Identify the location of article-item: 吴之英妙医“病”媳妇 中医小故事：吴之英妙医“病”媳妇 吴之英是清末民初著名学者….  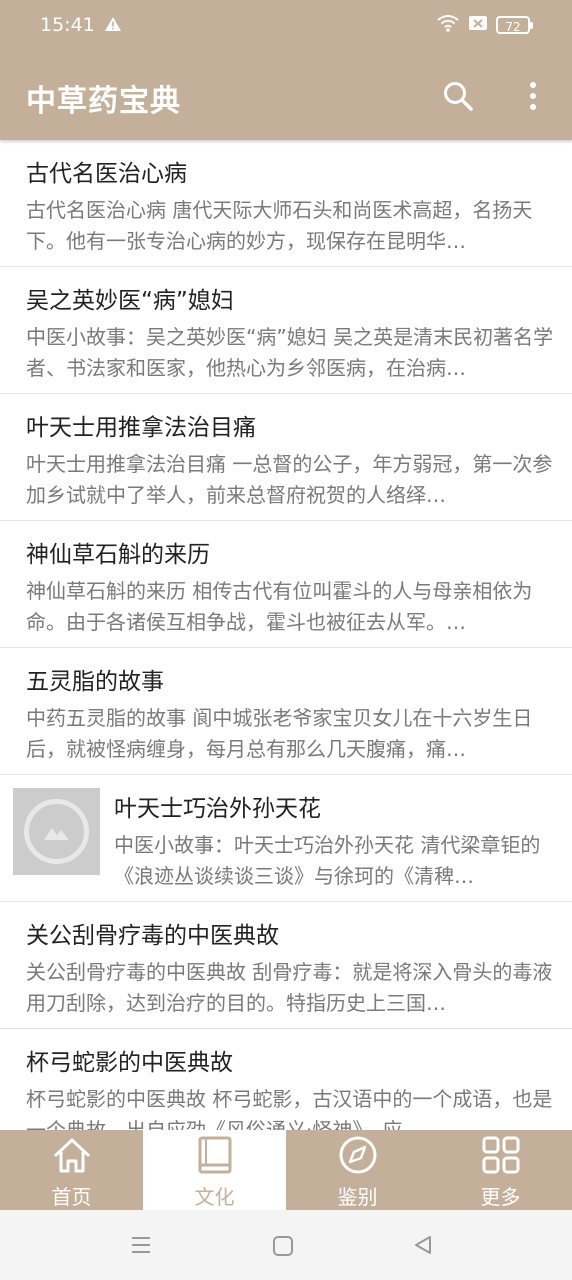
(286, 330).